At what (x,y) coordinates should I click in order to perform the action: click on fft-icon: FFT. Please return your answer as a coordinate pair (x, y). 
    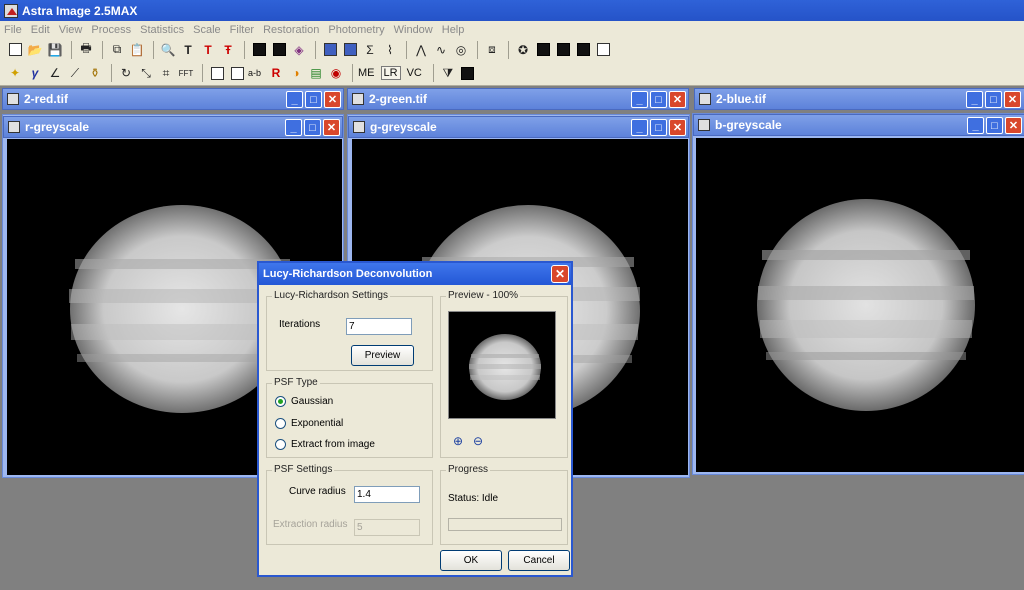
    Looking at the image, I should click on (186, 73).